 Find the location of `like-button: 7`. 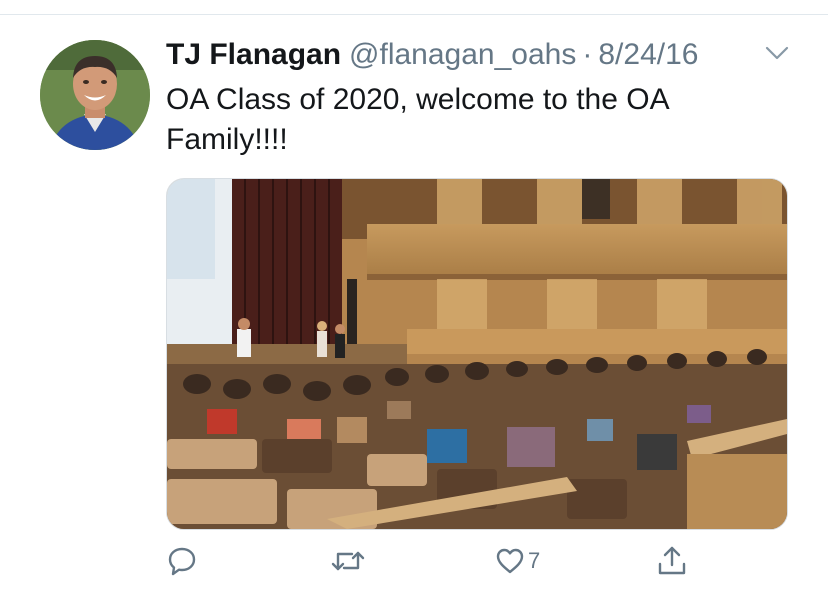

like-button: 7 is located at coordinates (517, 561).